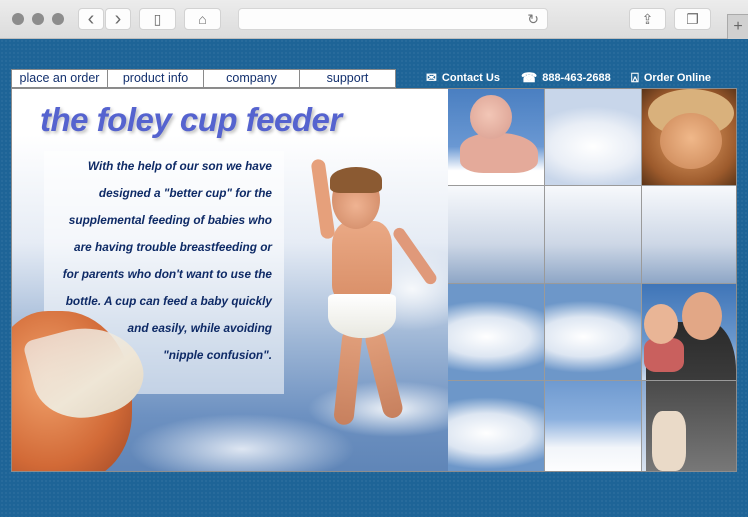 This screenshot has height=517, width=748. What do you see at coordinates (60, 78) in the screenshot?
I see `nav-place-an-order: place an order` at bounding box center [60, 78].